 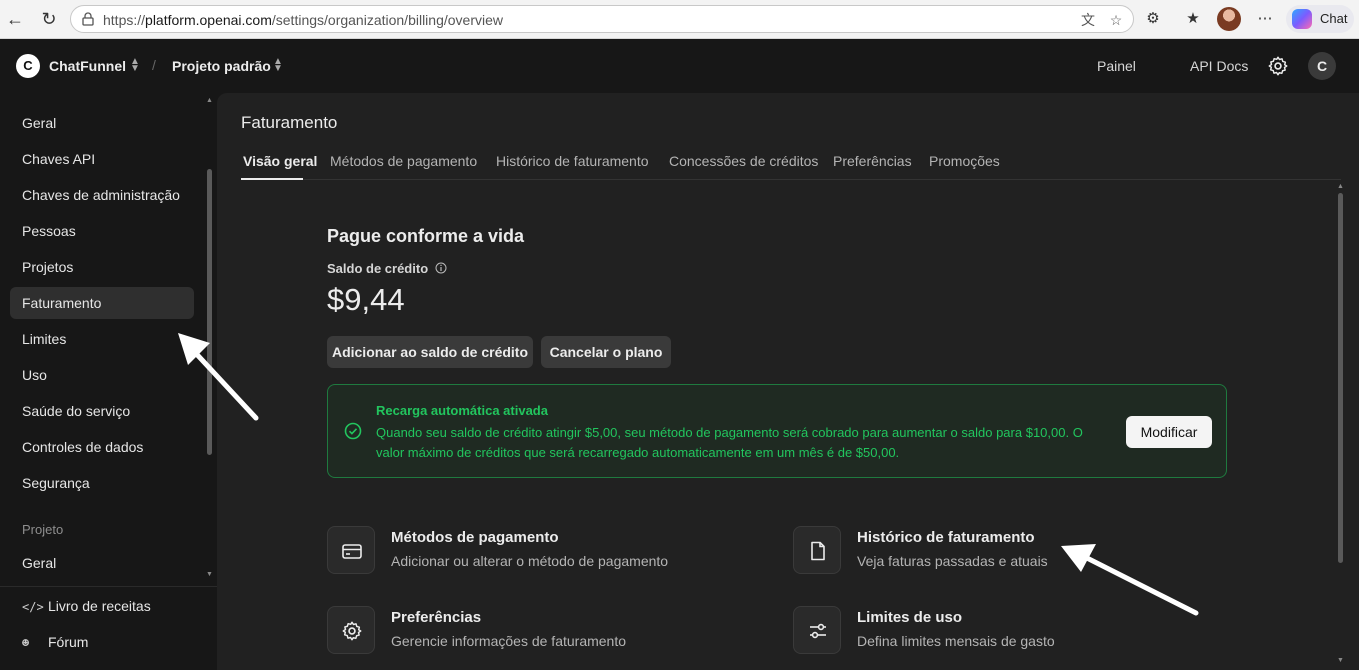 What do you see at coordinates (462, 410) in the screenshot?
I see `auto-recharge-title: Recarga automática ativada` at bounding box center [462, 410].